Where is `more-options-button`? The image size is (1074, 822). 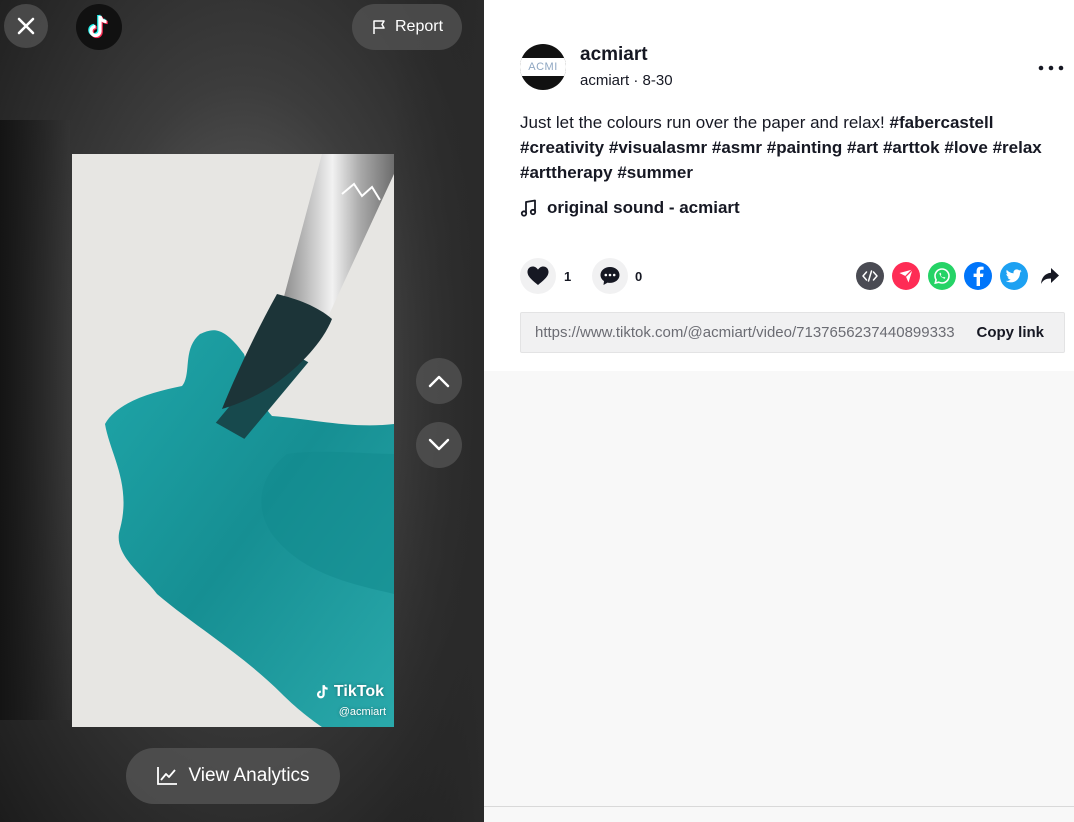 more-options-button is located at coordinates (1051, 68).